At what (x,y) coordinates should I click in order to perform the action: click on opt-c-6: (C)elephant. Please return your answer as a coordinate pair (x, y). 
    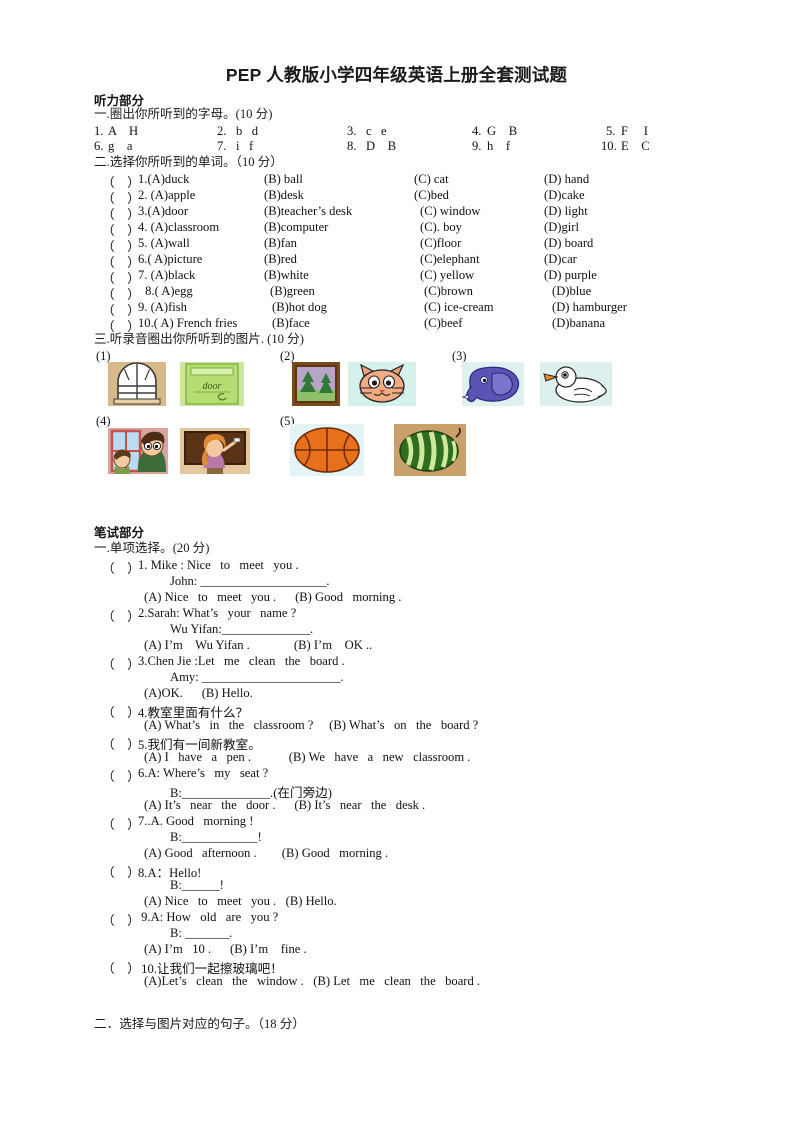
    Looking at the image, I should click on (449, 259).